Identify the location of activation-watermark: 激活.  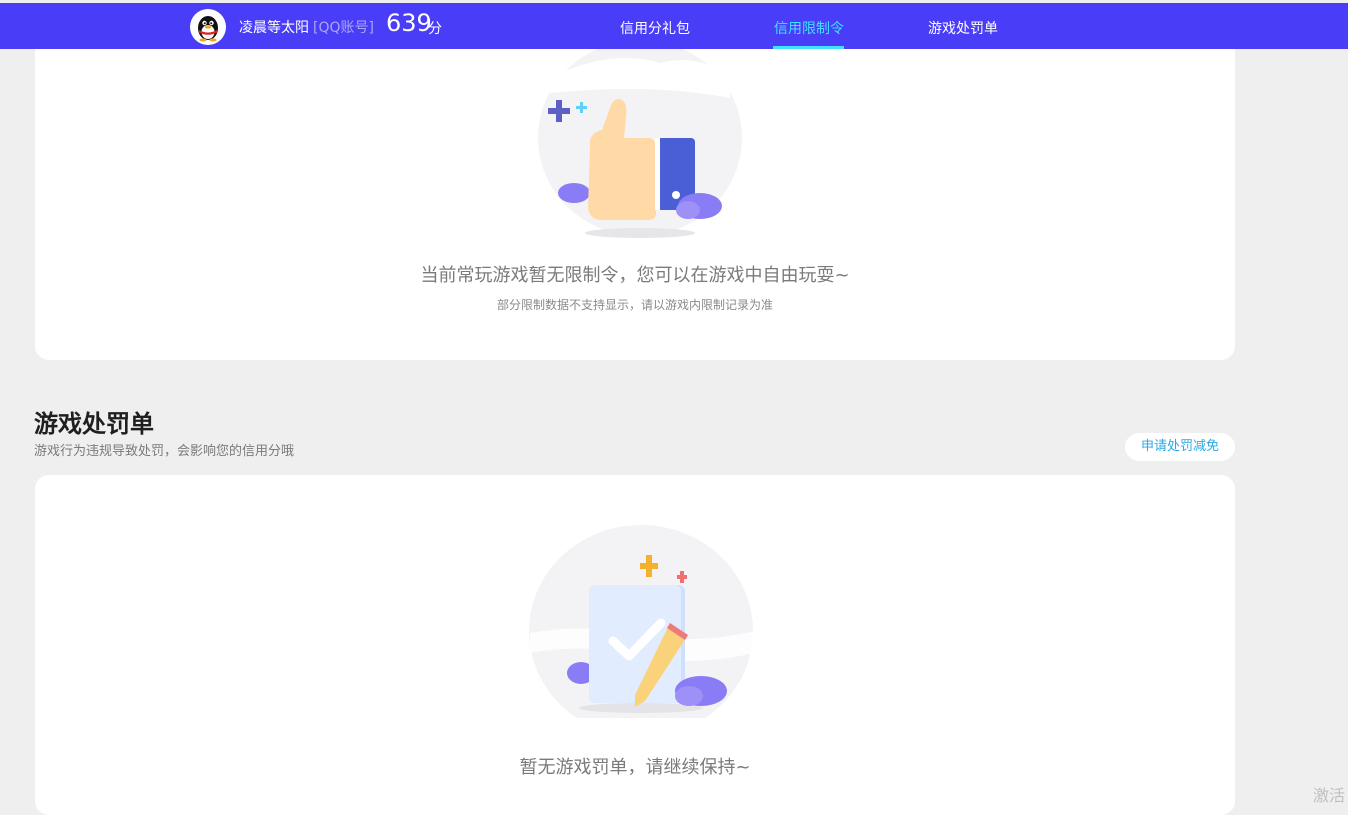
(1329, 795).